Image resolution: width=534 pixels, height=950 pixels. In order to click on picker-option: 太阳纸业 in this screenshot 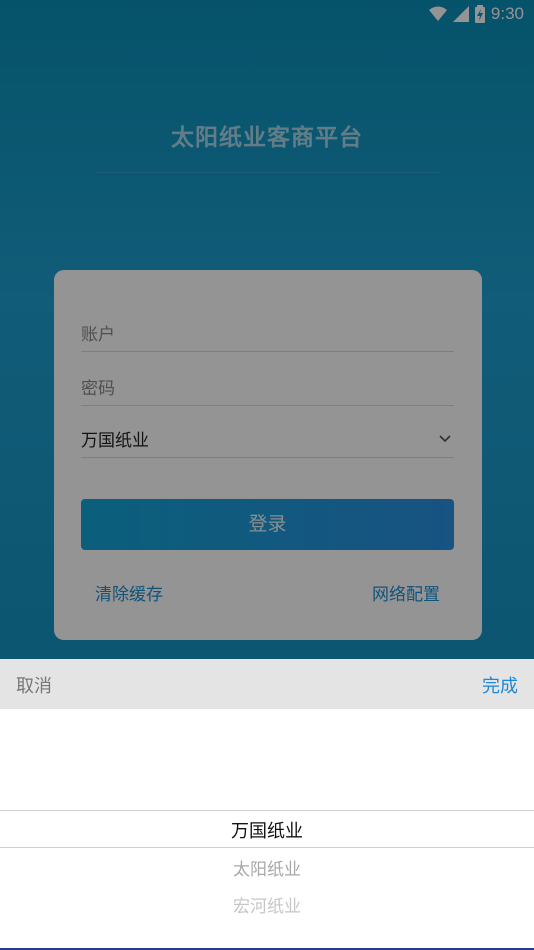, I will do `click(267, 867)`.